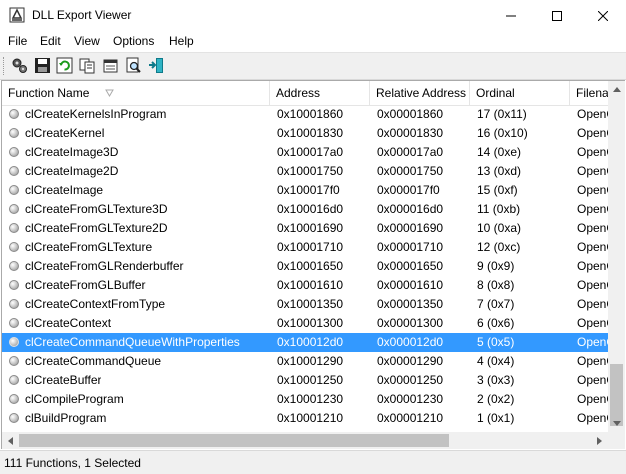 The height and width of the screenshot is (474, 626). I want to click on horizontal-scroll-thumb, so click(234, 440).